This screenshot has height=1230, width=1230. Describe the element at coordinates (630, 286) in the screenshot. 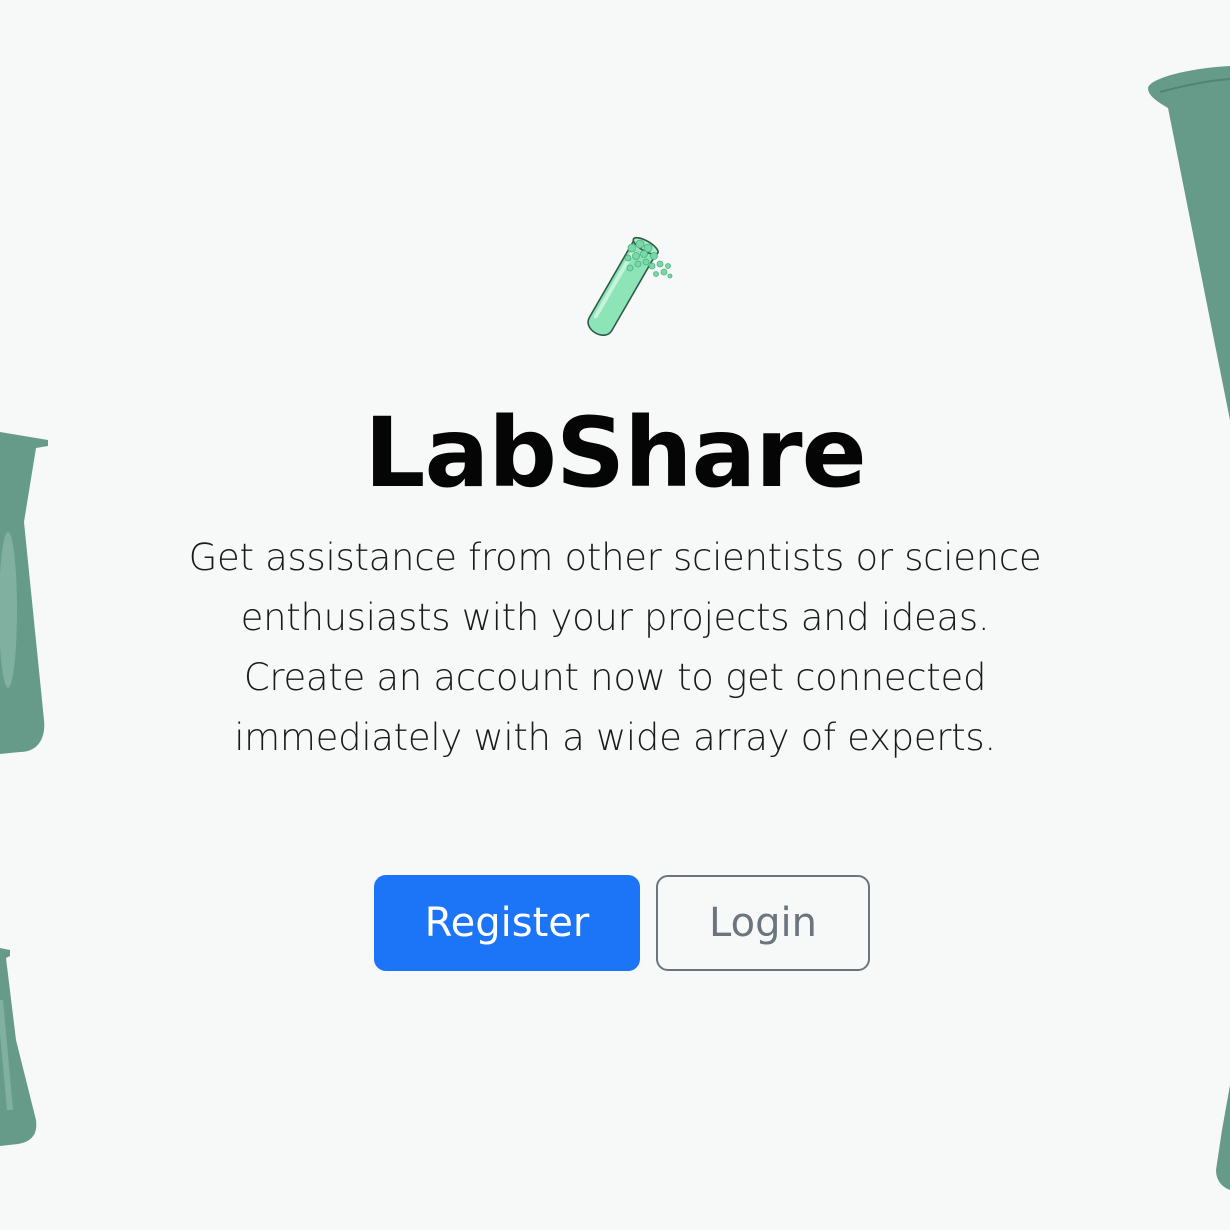

I see `test-tube-icon` at that location.